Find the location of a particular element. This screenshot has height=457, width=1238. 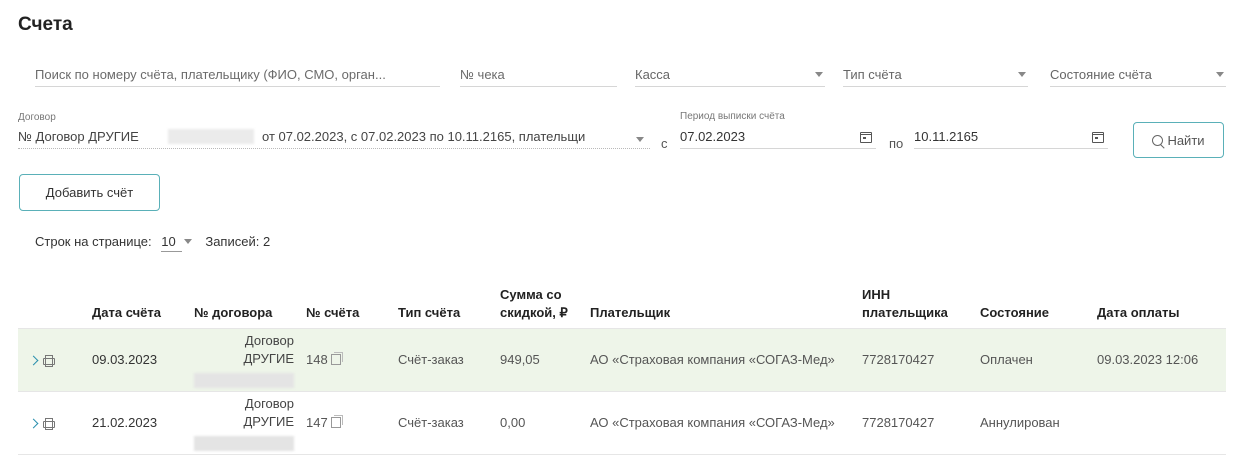

column-header: № счёта is located at coordinates (346, 302).